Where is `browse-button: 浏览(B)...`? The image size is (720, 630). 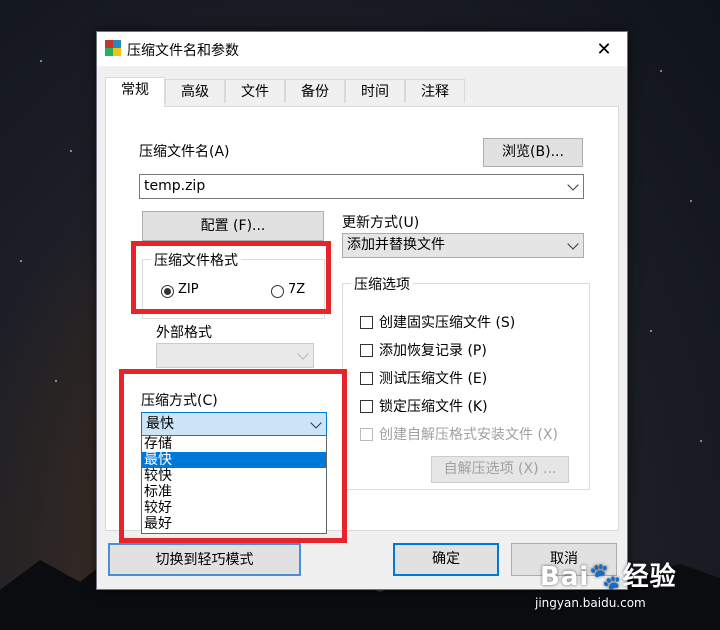
browse-button: 浏览(B)... is located at coordinates (533, 152).